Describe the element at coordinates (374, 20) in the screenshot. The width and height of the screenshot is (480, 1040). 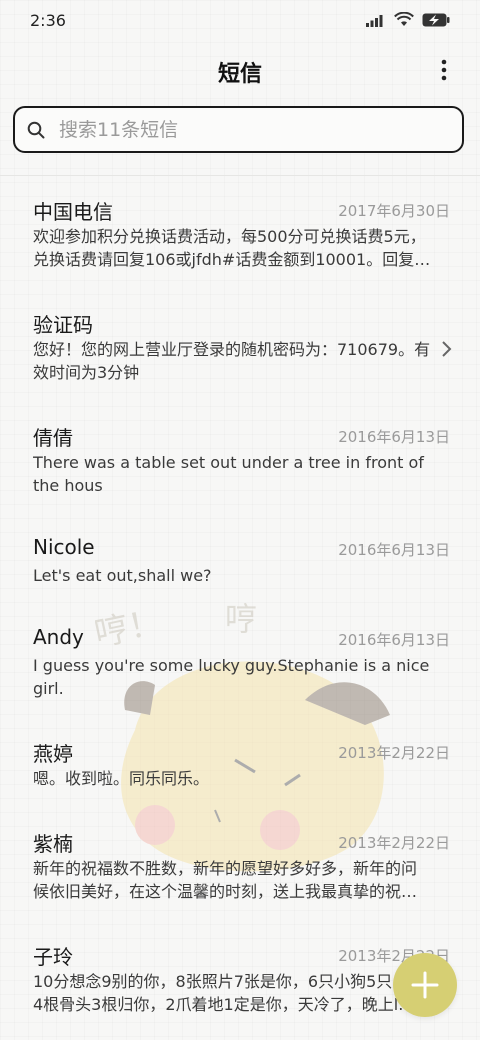
I see `signal-icon` at that location.